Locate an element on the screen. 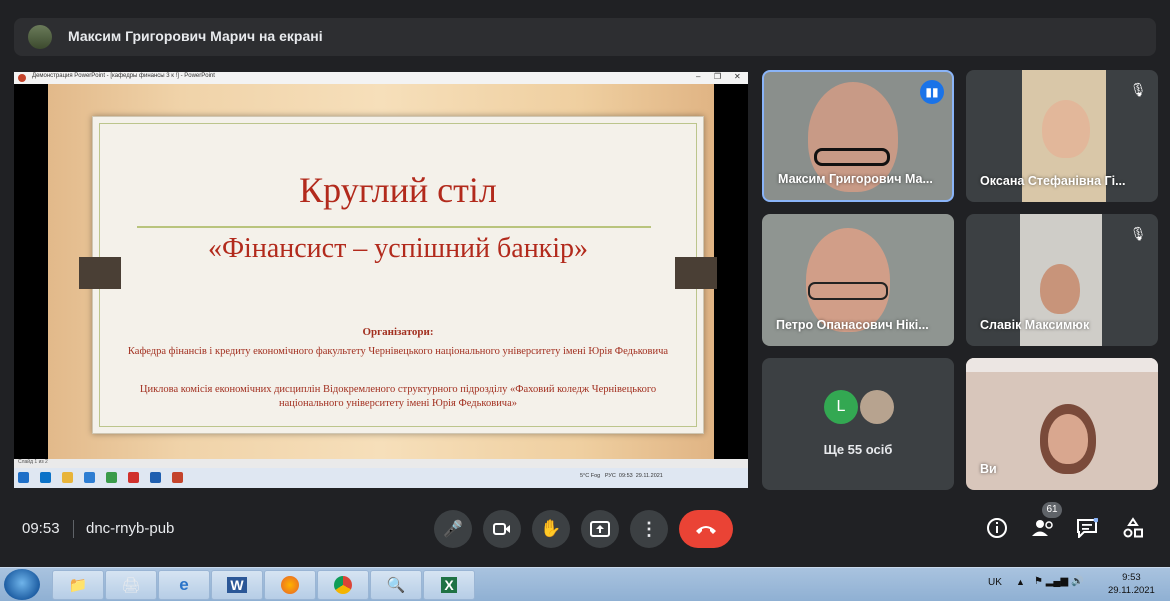 The width and height of the screenshot is (1170, 601). explorer-taskbar-button: 📁 is located at coordinates (78, 585).